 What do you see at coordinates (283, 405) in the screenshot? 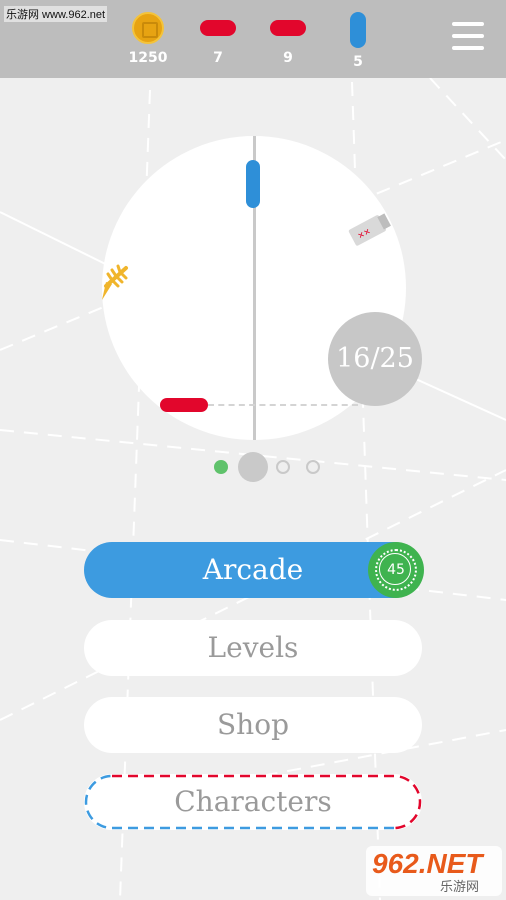
I see `paddle-track` at bounding box center [283, 405].